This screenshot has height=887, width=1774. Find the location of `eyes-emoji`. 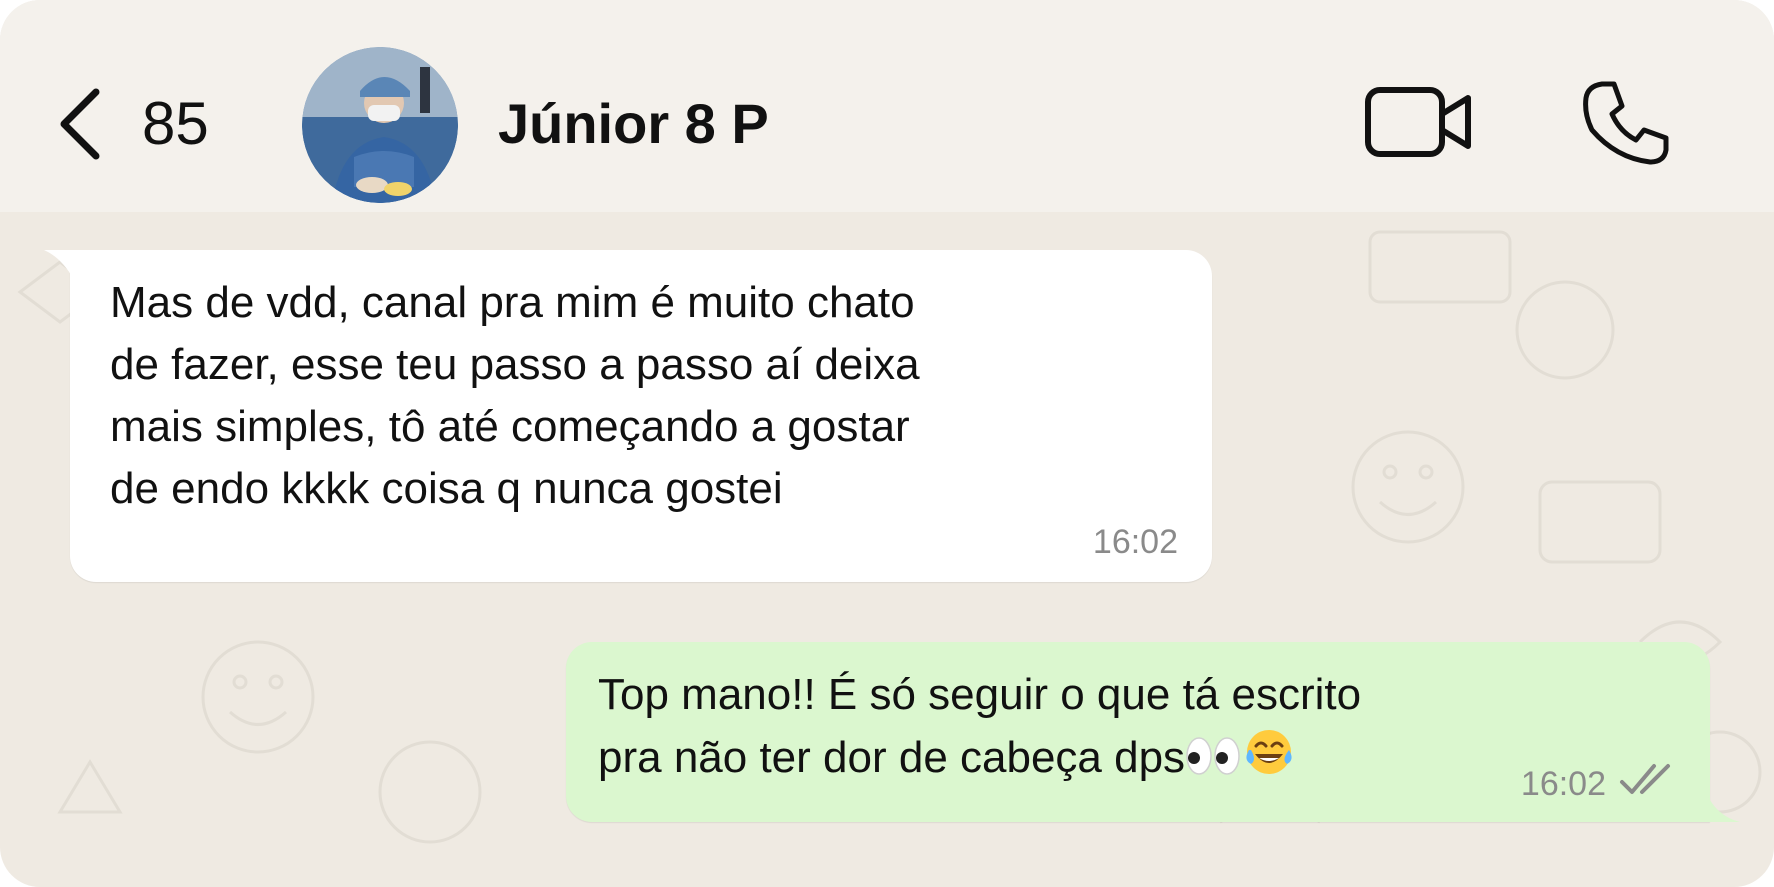

eyes-emoji is located at coordinates (1213, 756).